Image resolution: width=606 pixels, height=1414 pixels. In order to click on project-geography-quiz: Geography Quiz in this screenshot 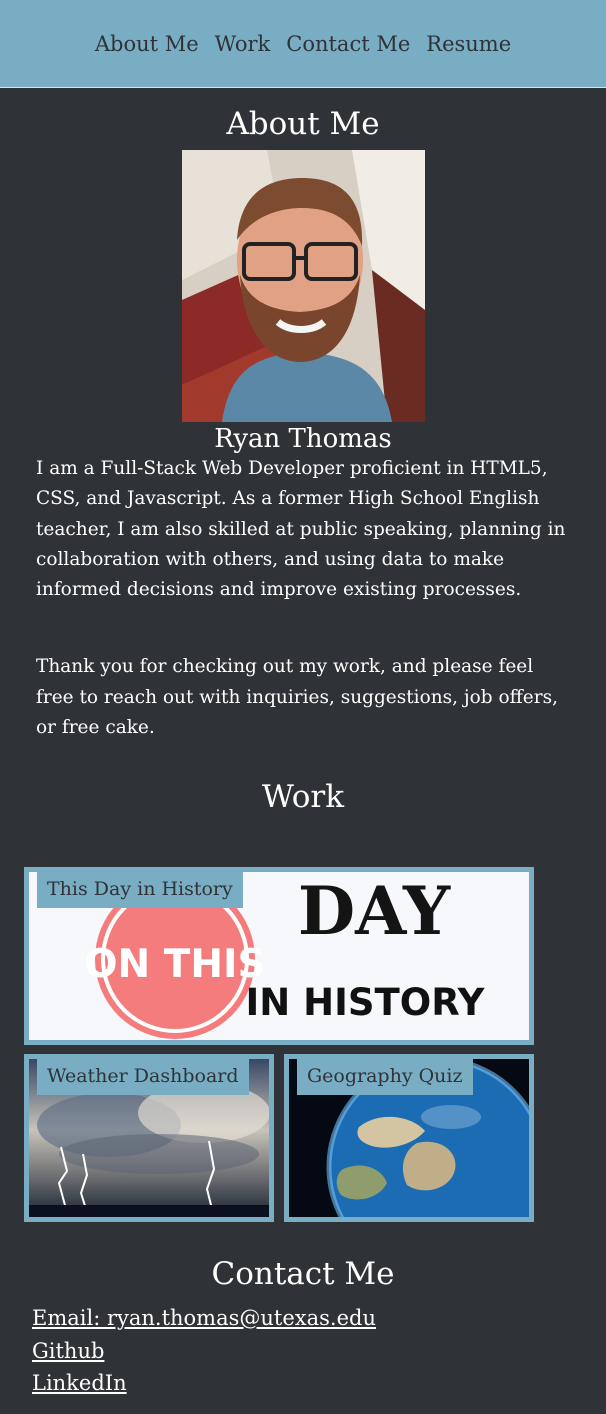, I will do `click(409, 1138)`.